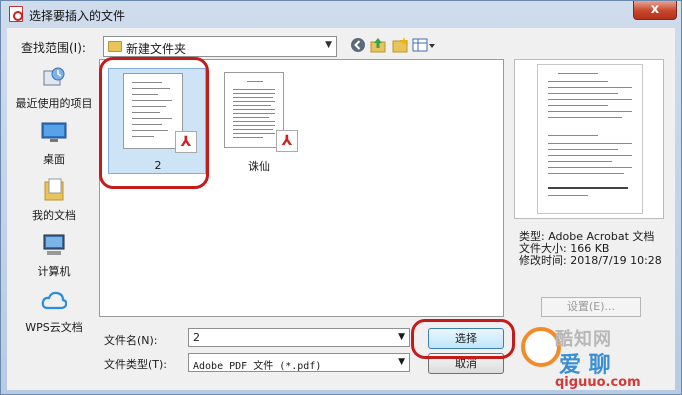  What do you see at coordinates (54, 189) in the screenshot?
I see `my-documents-icon` at bounding box center [54, 189].